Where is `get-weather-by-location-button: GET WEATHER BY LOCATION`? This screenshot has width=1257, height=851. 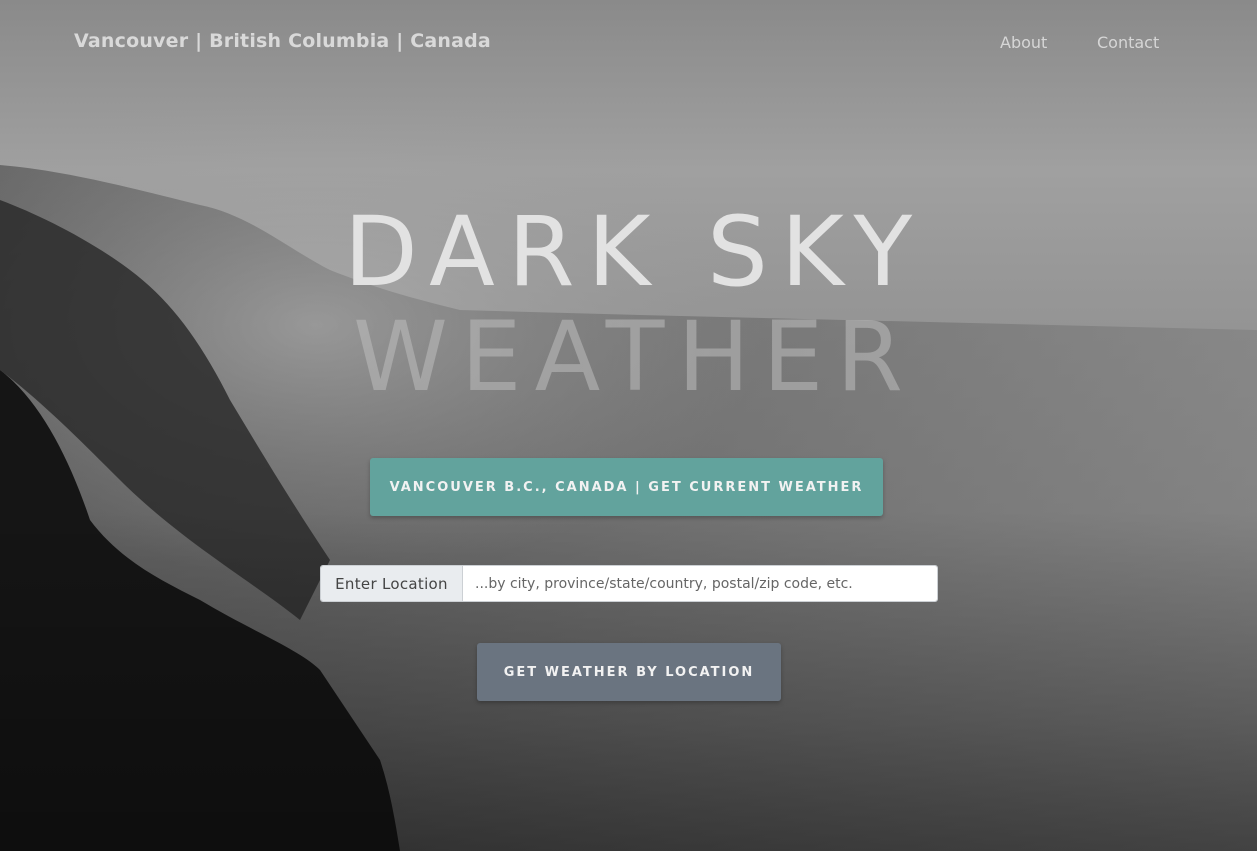 get-weather-by-location-button: GET WEATHER BY LOCATION is located at coordinates (629, 672).